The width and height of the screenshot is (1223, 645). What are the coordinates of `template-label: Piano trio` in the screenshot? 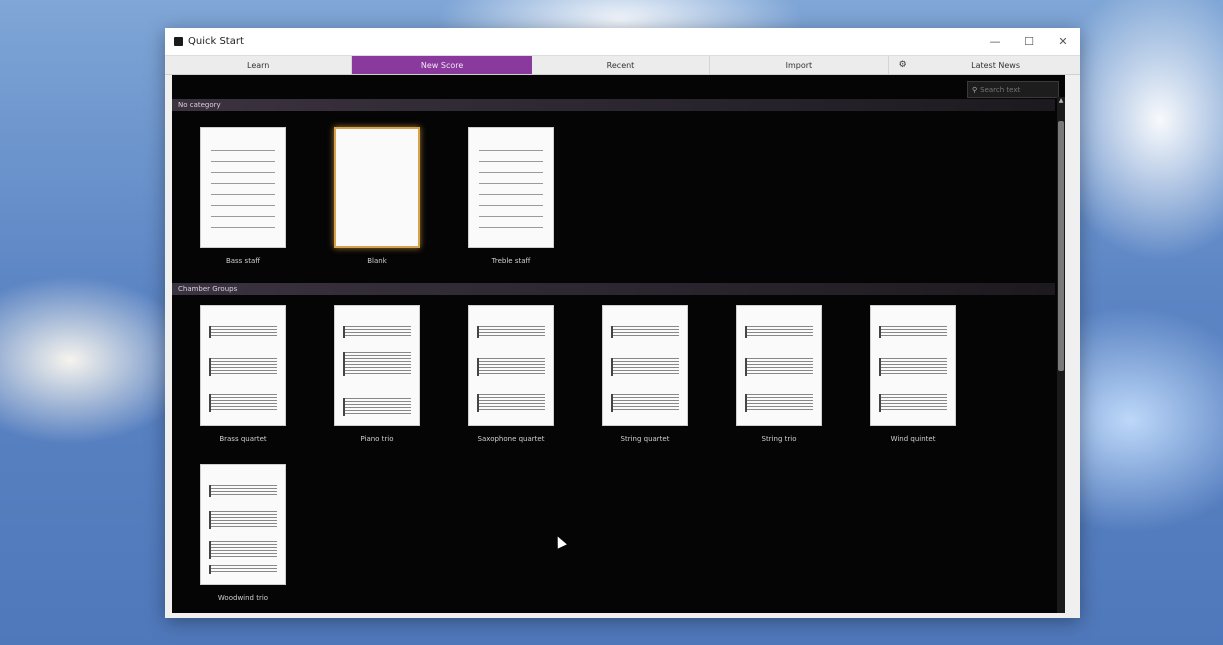 It's located at (377, 439).